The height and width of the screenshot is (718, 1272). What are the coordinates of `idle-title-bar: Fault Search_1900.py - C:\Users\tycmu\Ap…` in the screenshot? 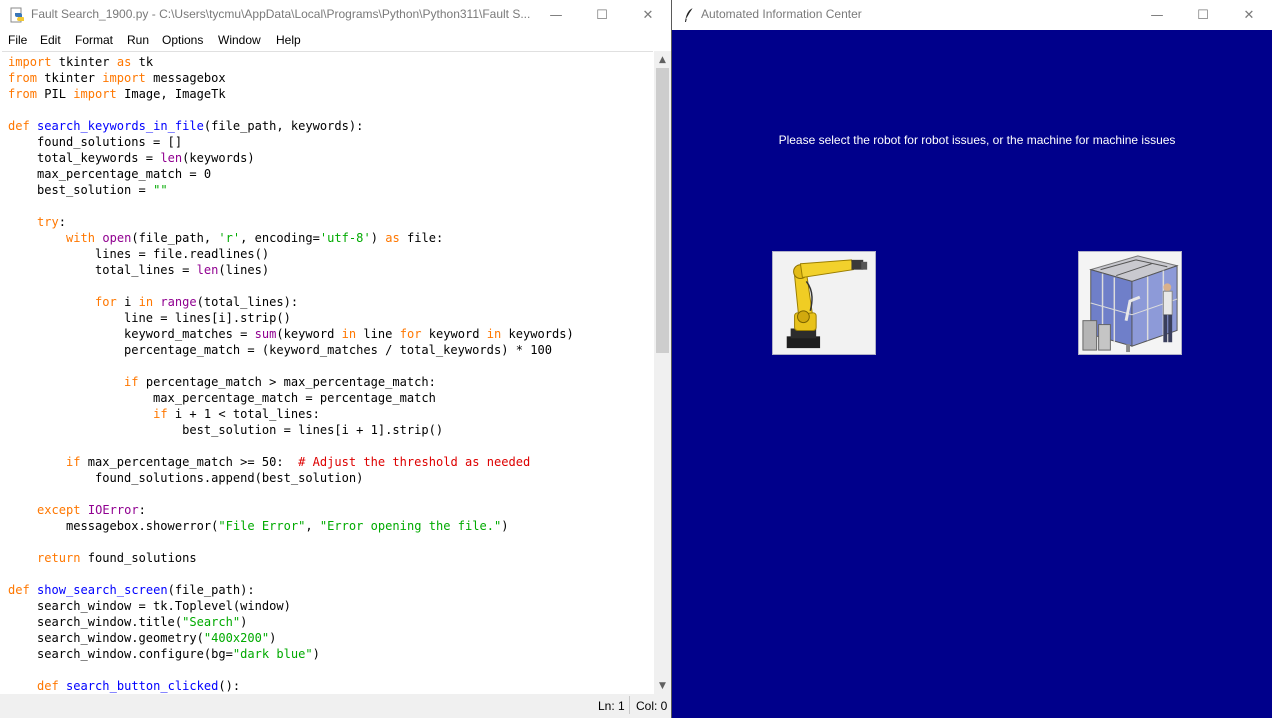 It's located at (335, 15).